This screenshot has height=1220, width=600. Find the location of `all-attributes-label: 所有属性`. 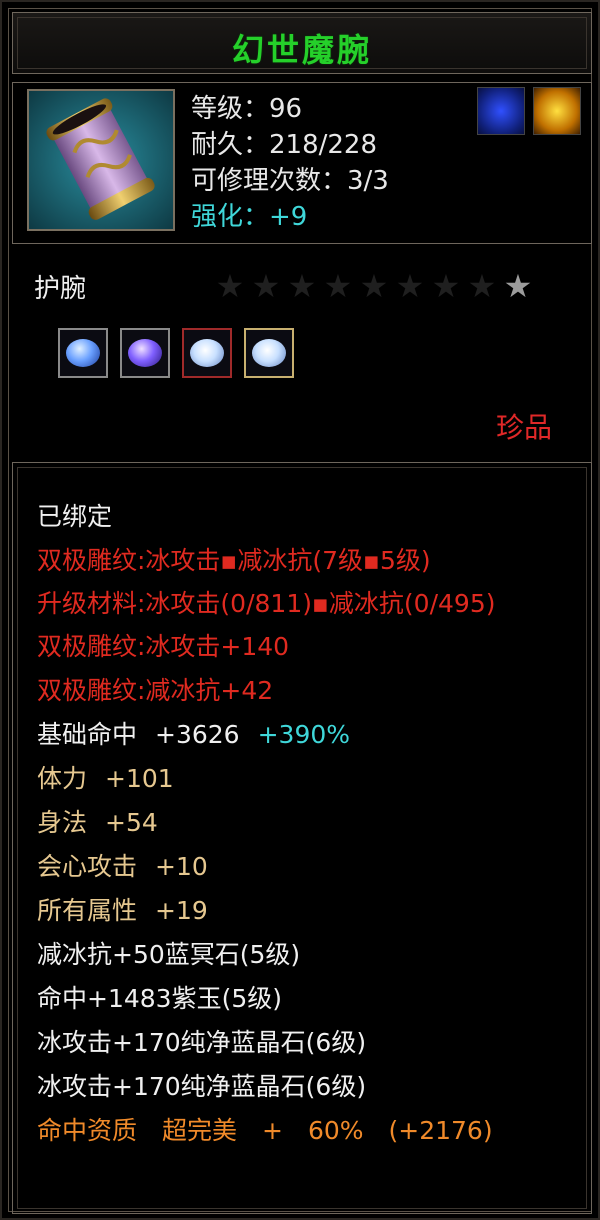

all-attributes-label: 所有属性 is located at coordinates (87, 910).